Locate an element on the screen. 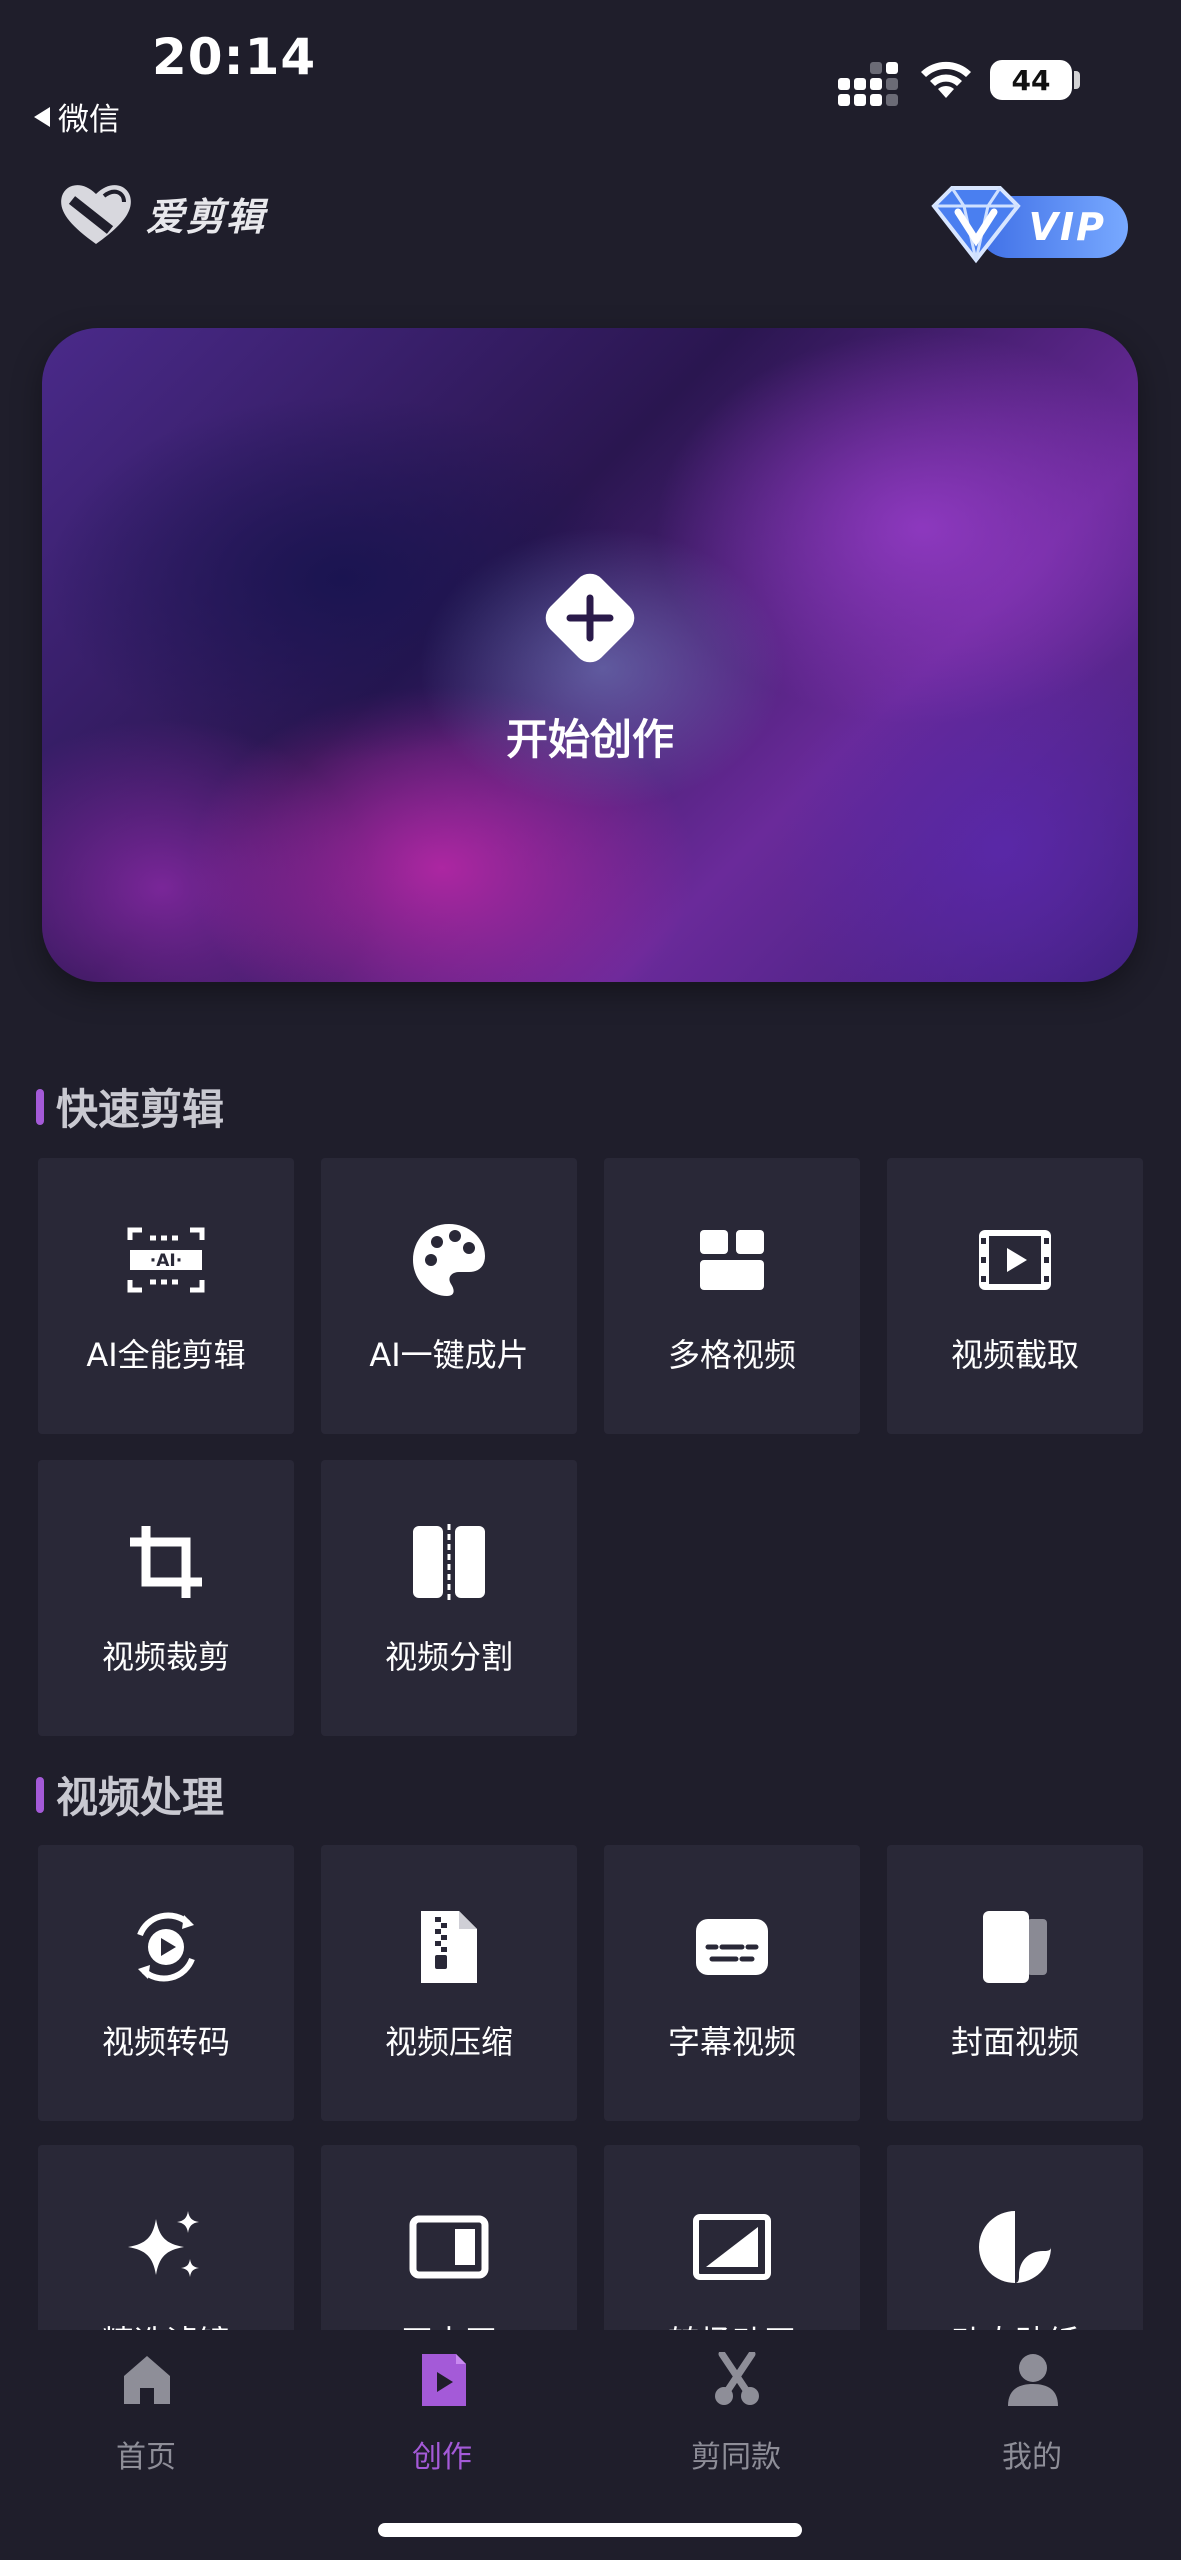 This screenshot has width=1181, height=2560. svg-text: ·AI· is located at coordinates (166, 1261).